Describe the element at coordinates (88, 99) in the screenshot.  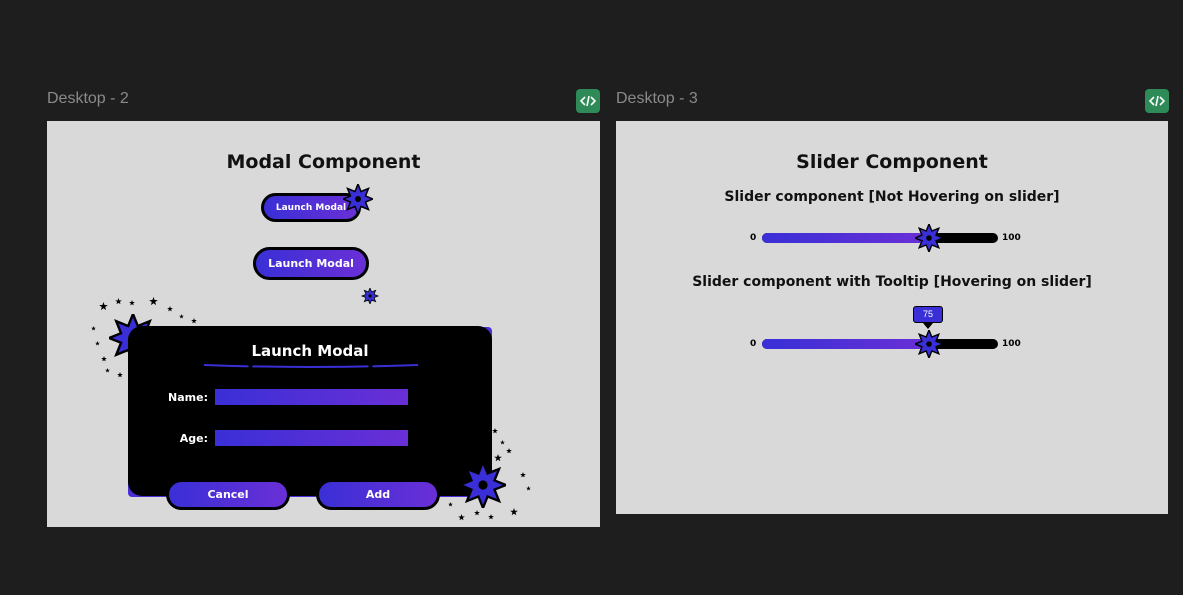
I see `frame-label-desktop-2: Desktop - 2` at that location.